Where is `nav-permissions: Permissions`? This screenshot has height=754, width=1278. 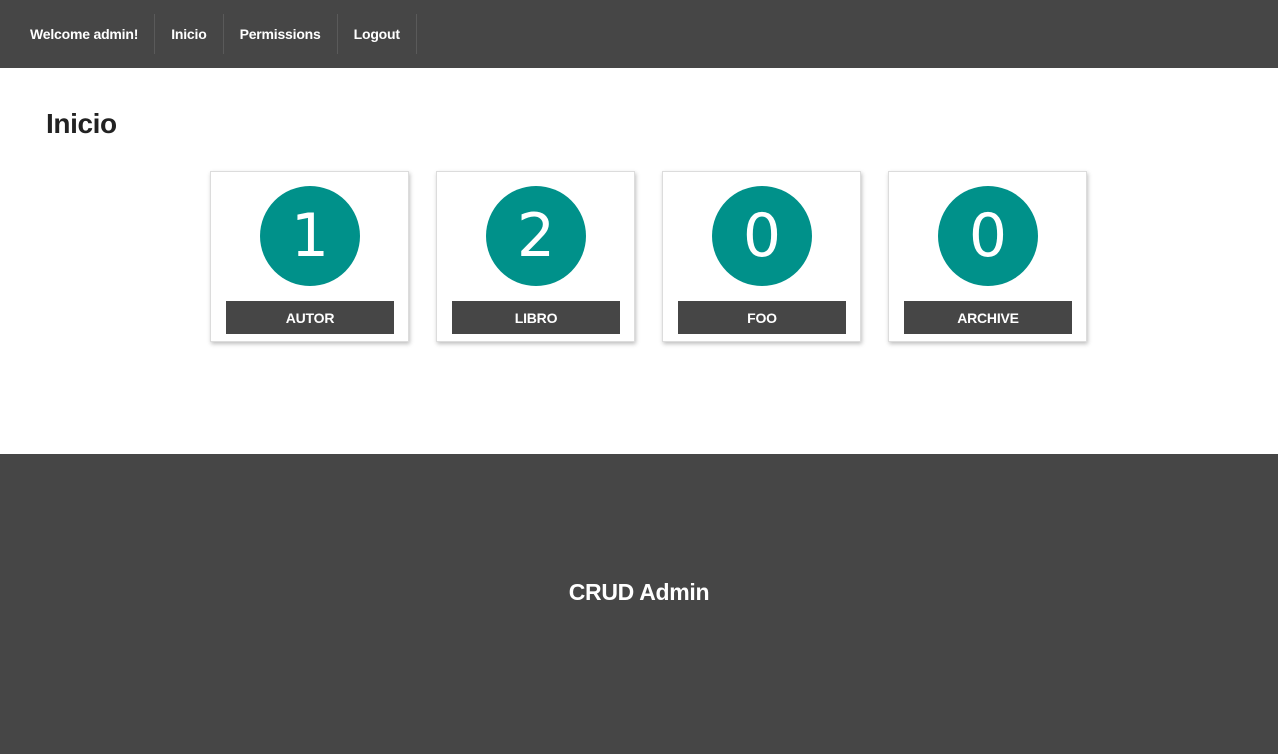 nav-permissions: Permissions is located at coordinates (281, 34).